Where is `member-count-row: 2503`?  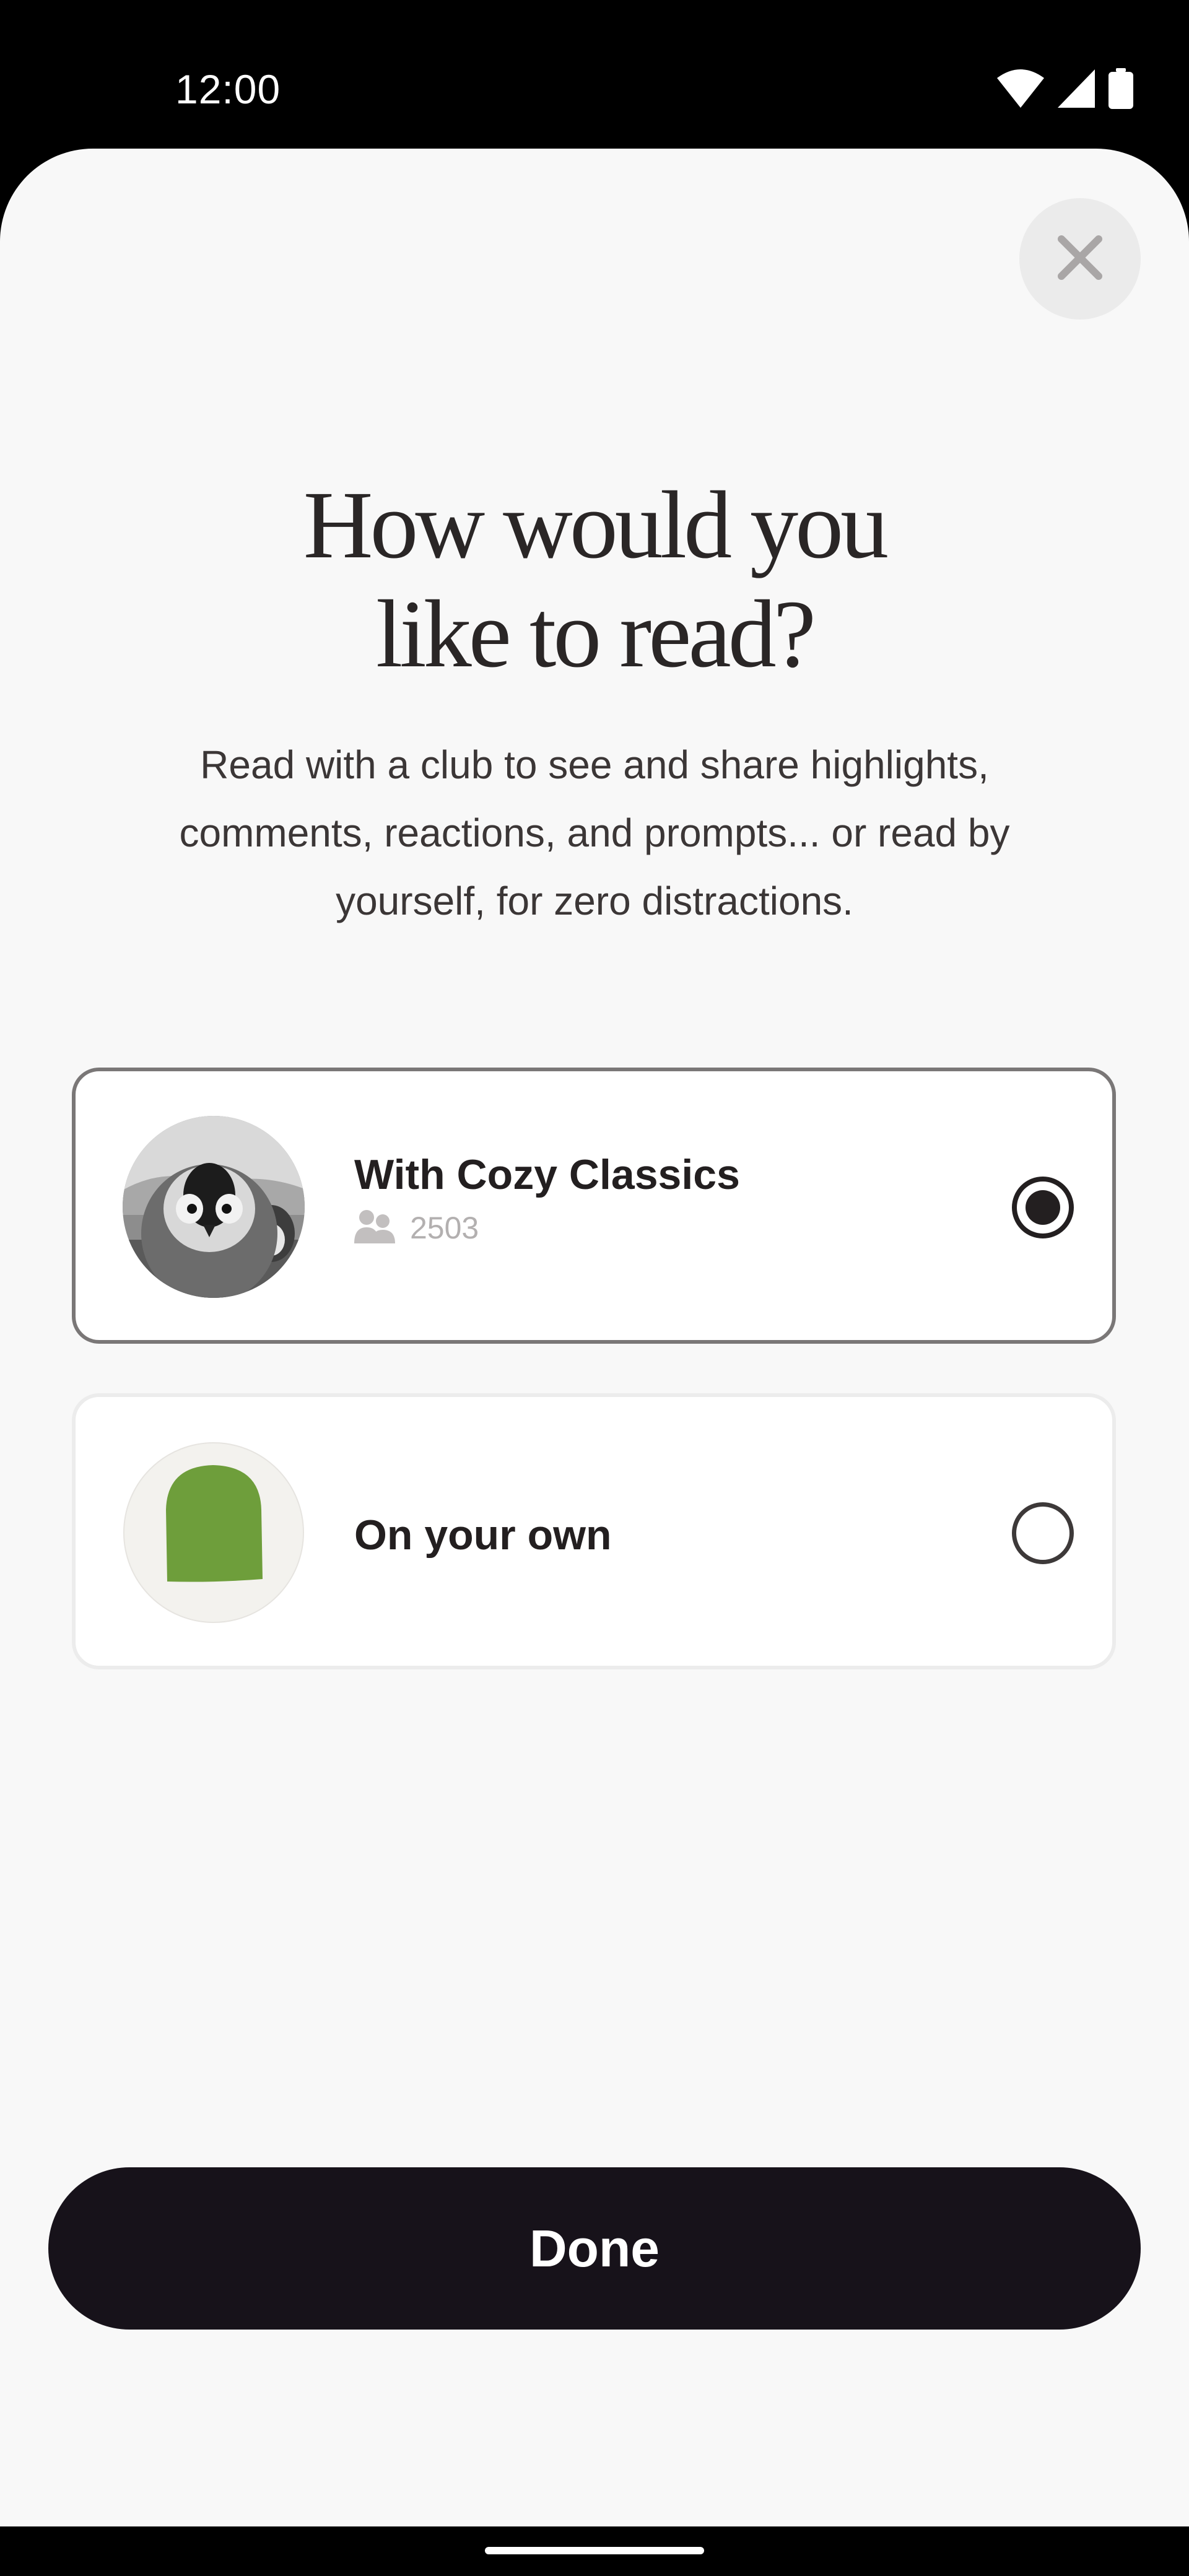
member-count-row: 2503 is located at coordinates (416, 1228).